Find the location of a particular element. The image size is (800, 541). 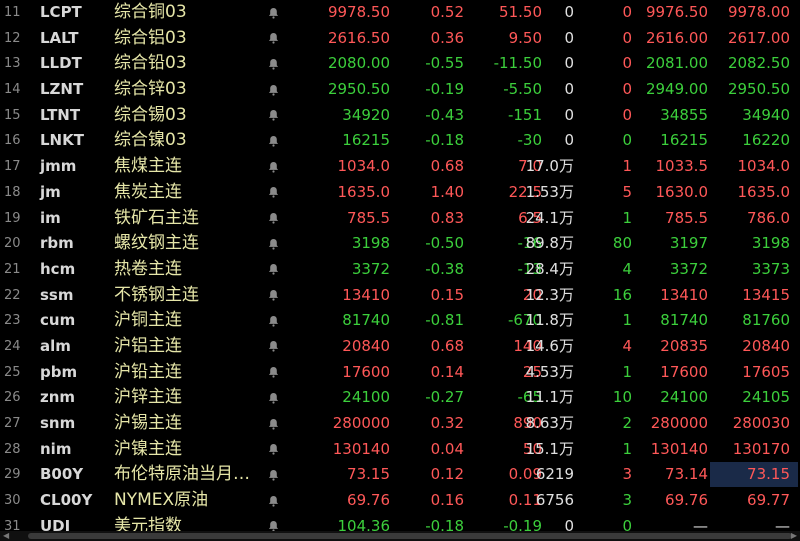

quote-row: 24 alm 沪铝主连 20840 0.68 140 14.6万 4 20835 20840 is located at coordinates (400, 347).